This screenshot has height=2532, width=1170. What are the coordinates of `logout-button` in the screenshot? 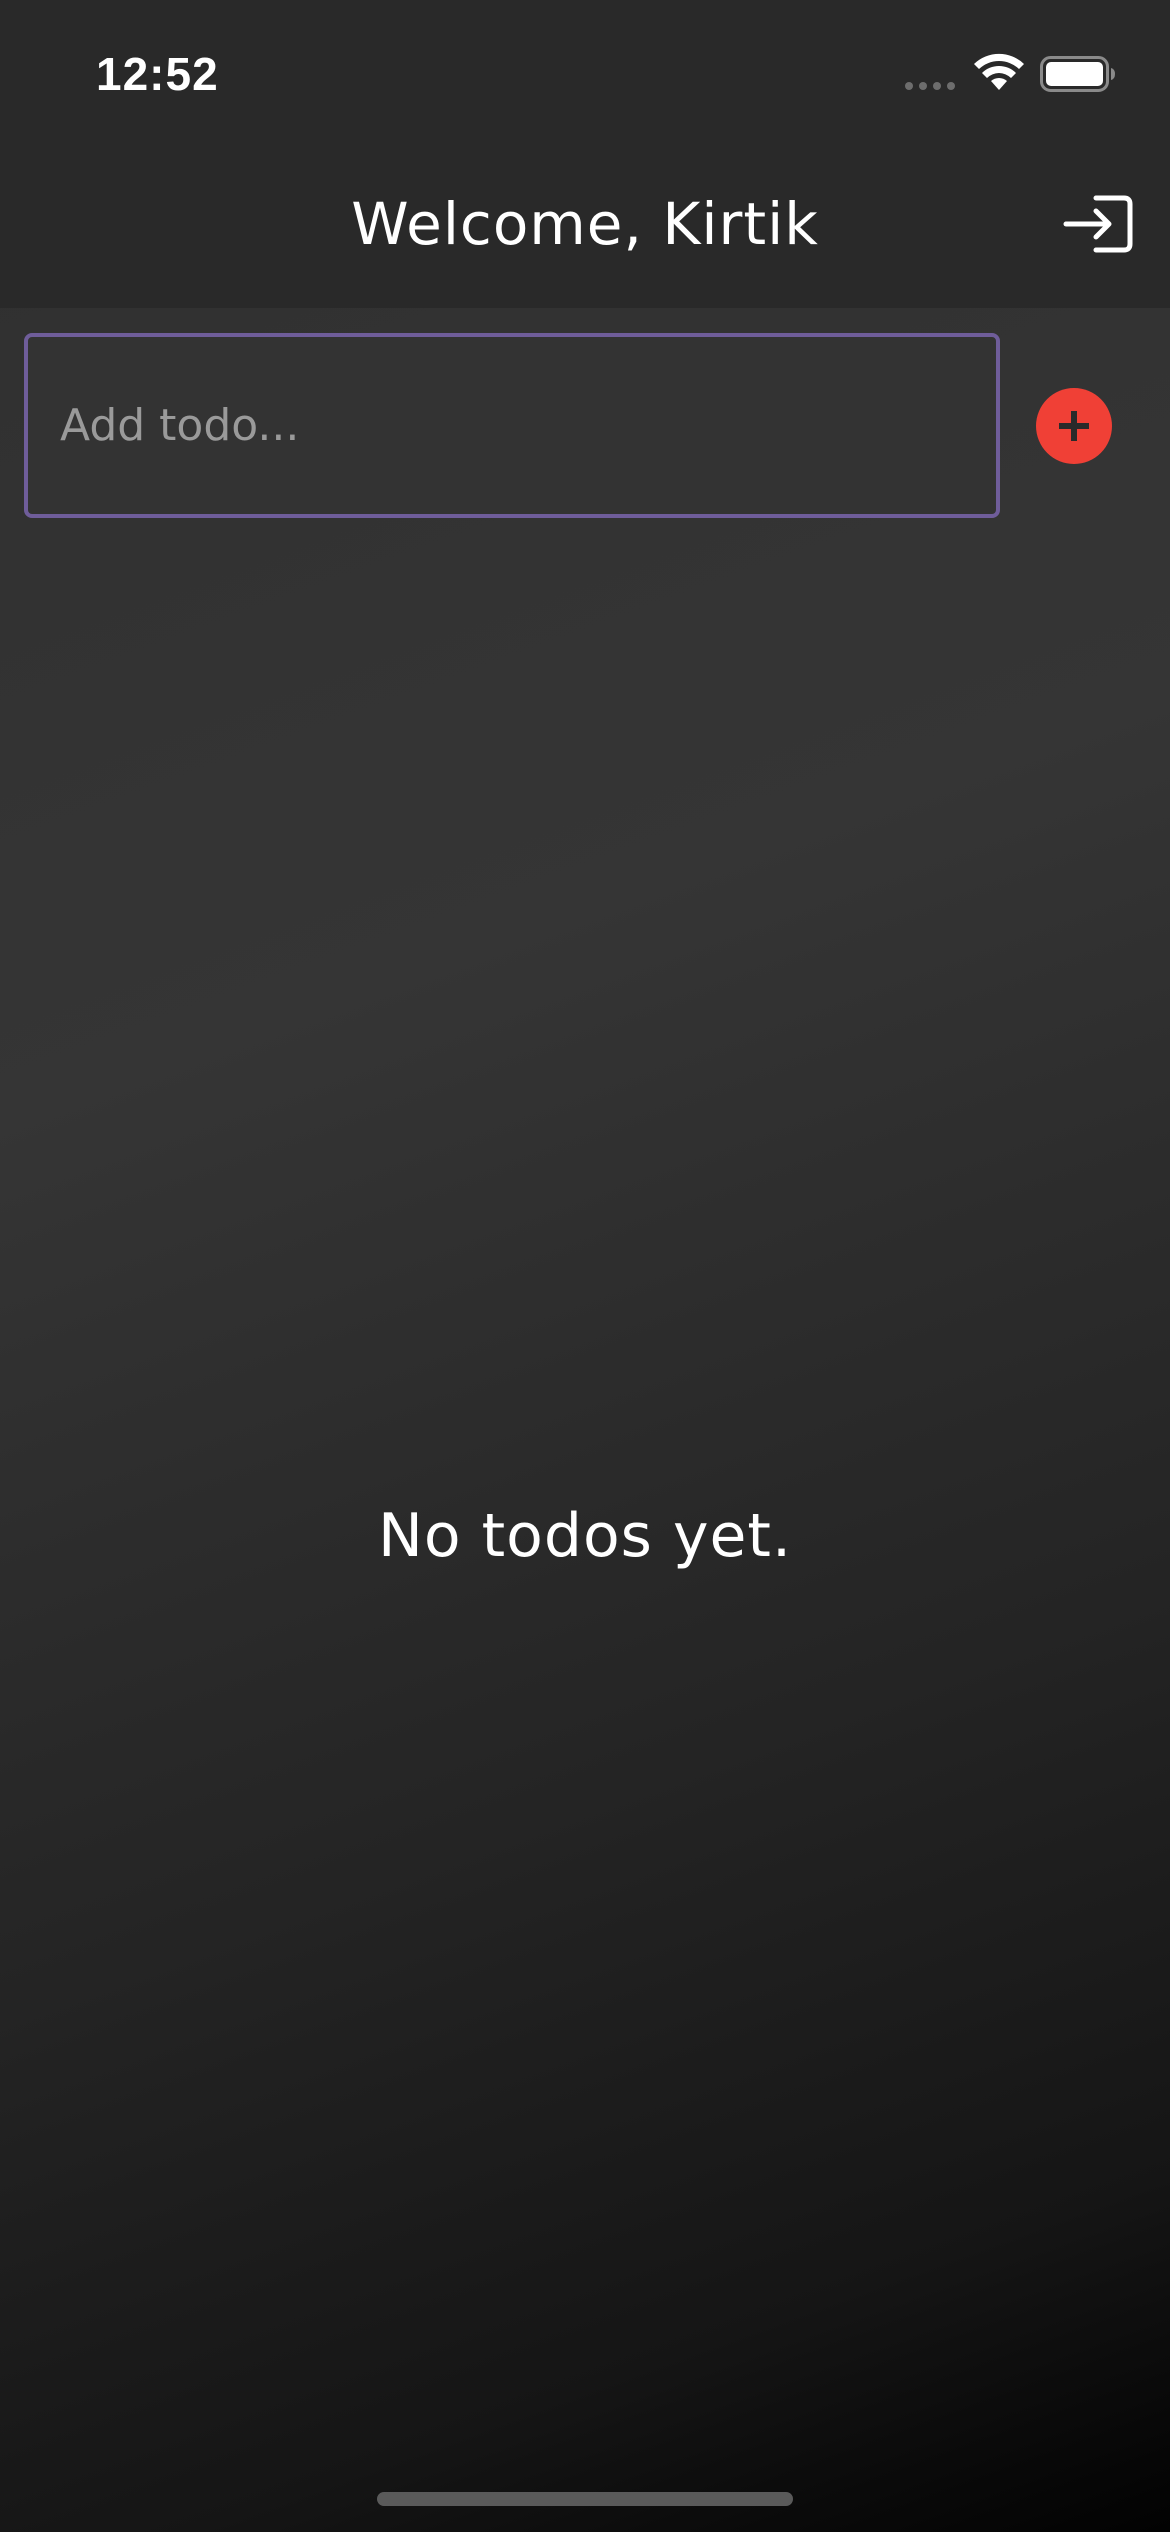 It's located at (1098, 224).